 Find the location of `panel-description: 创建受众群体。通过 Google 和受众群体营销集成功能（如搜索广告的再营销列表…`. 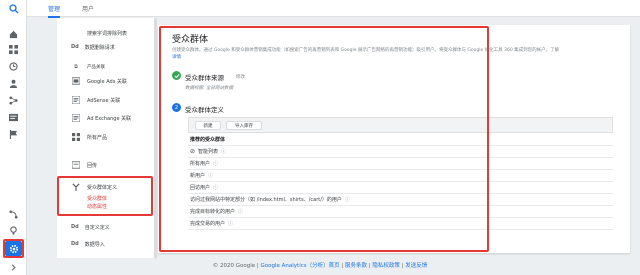

panel-description: 创建受众群体。通过 Google 和受众群体营销集成功能（如搜索广告的再营销列表… is located at coordinates (366, 54).